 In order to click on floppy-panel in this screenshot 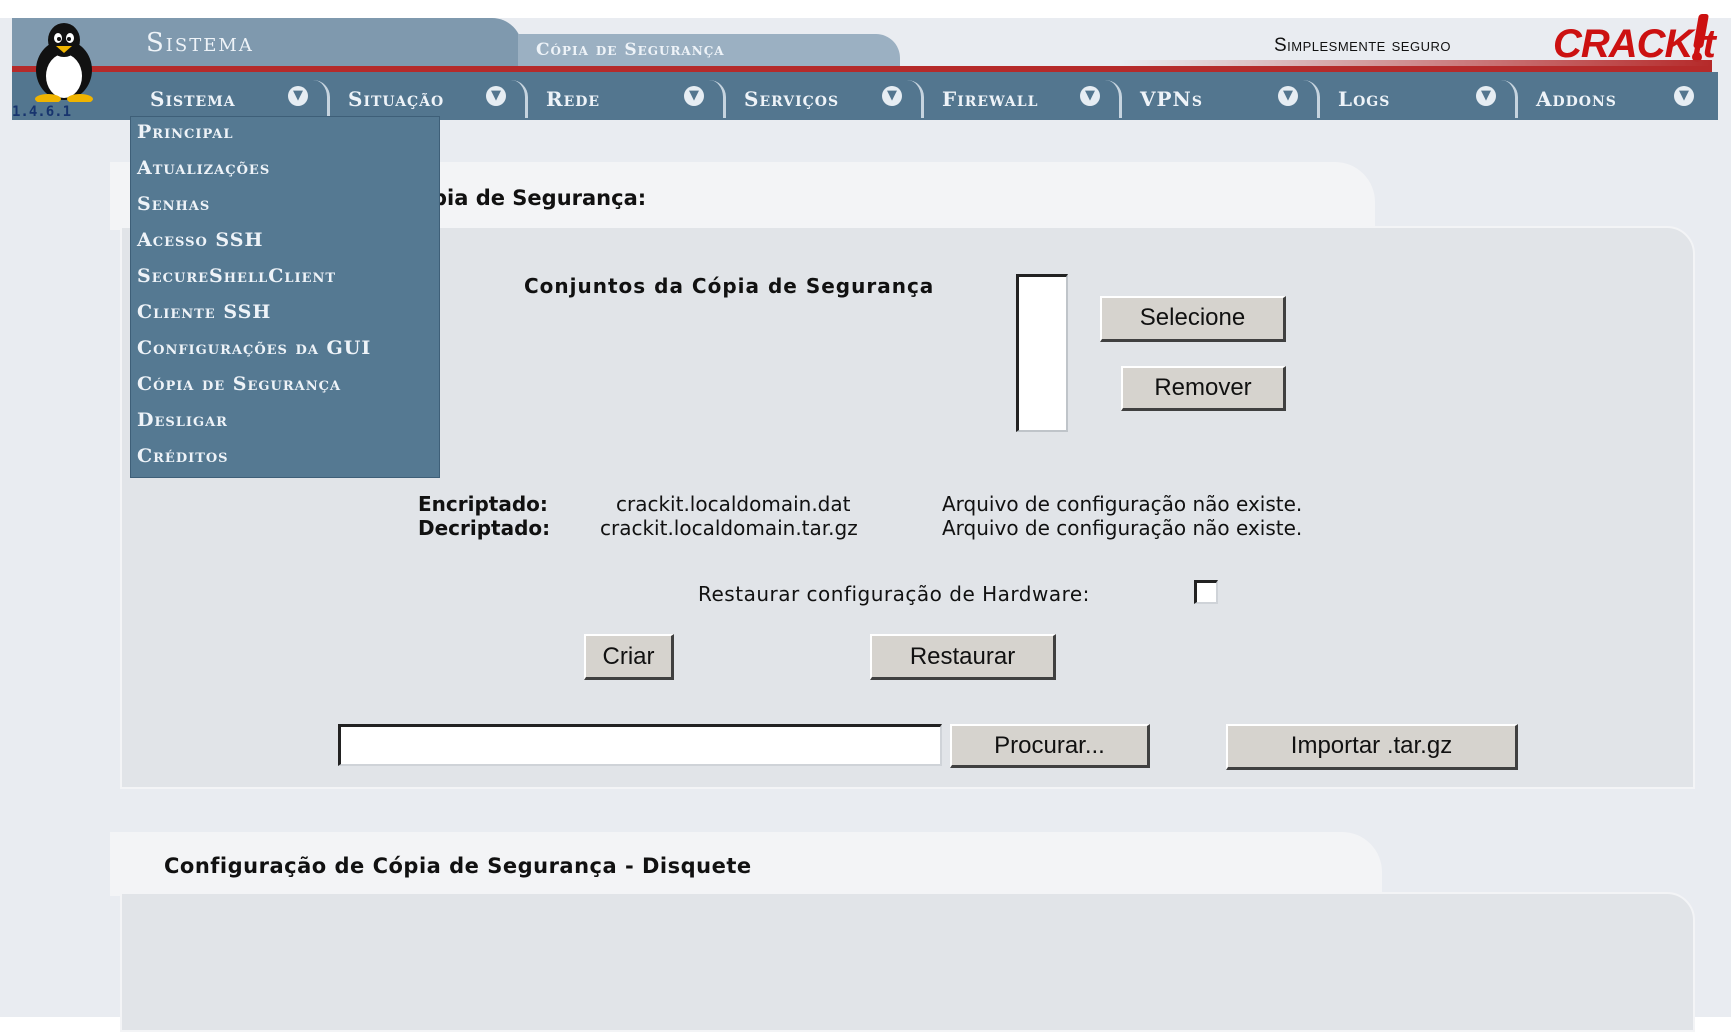, I will do `click(907, 962)`.